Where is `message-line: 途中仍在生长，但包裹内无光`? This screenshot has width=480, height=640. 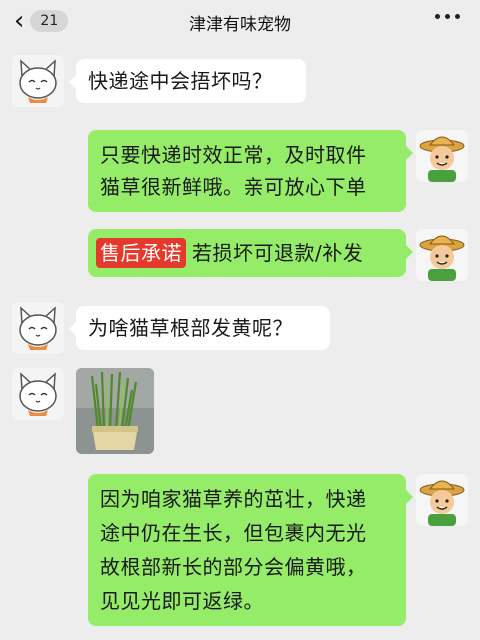 message-line: 途中仍在生长，但包裹内无光 is located at coordinates (233, 533).